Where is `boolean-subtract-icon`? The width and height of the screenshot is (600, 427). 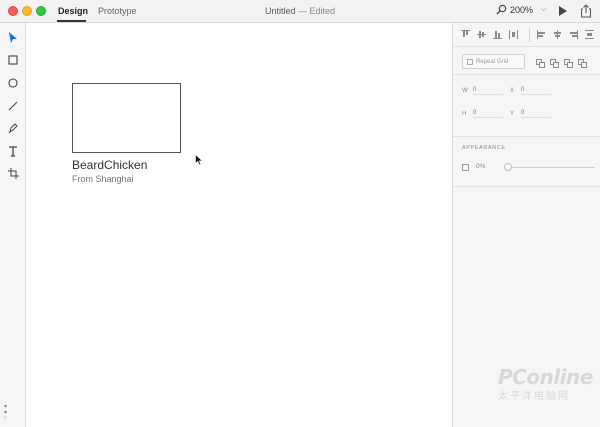 boolean-subtract-icon is located at coordinates (554, 63).